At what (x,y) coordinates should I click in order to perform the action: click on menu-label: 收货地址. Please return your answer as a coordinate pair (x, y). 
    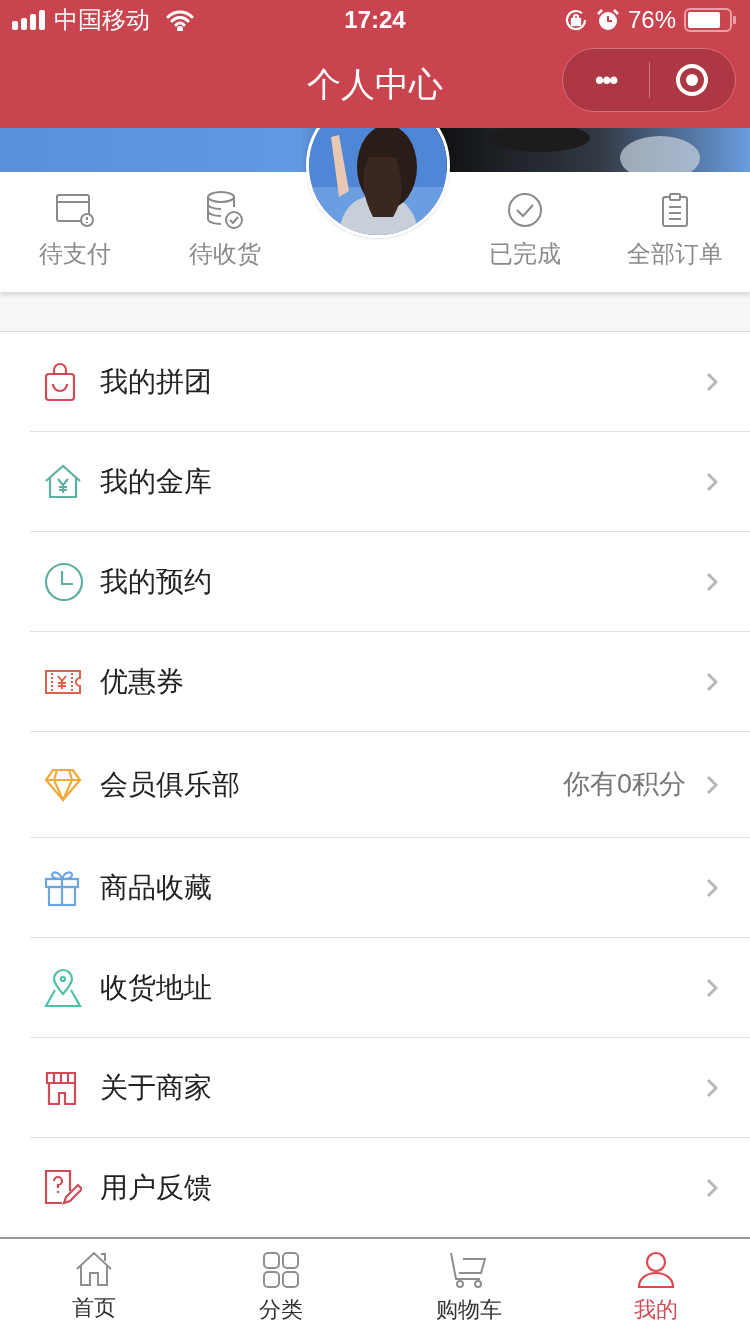
    Looking at the image, I should click on (156, 987).